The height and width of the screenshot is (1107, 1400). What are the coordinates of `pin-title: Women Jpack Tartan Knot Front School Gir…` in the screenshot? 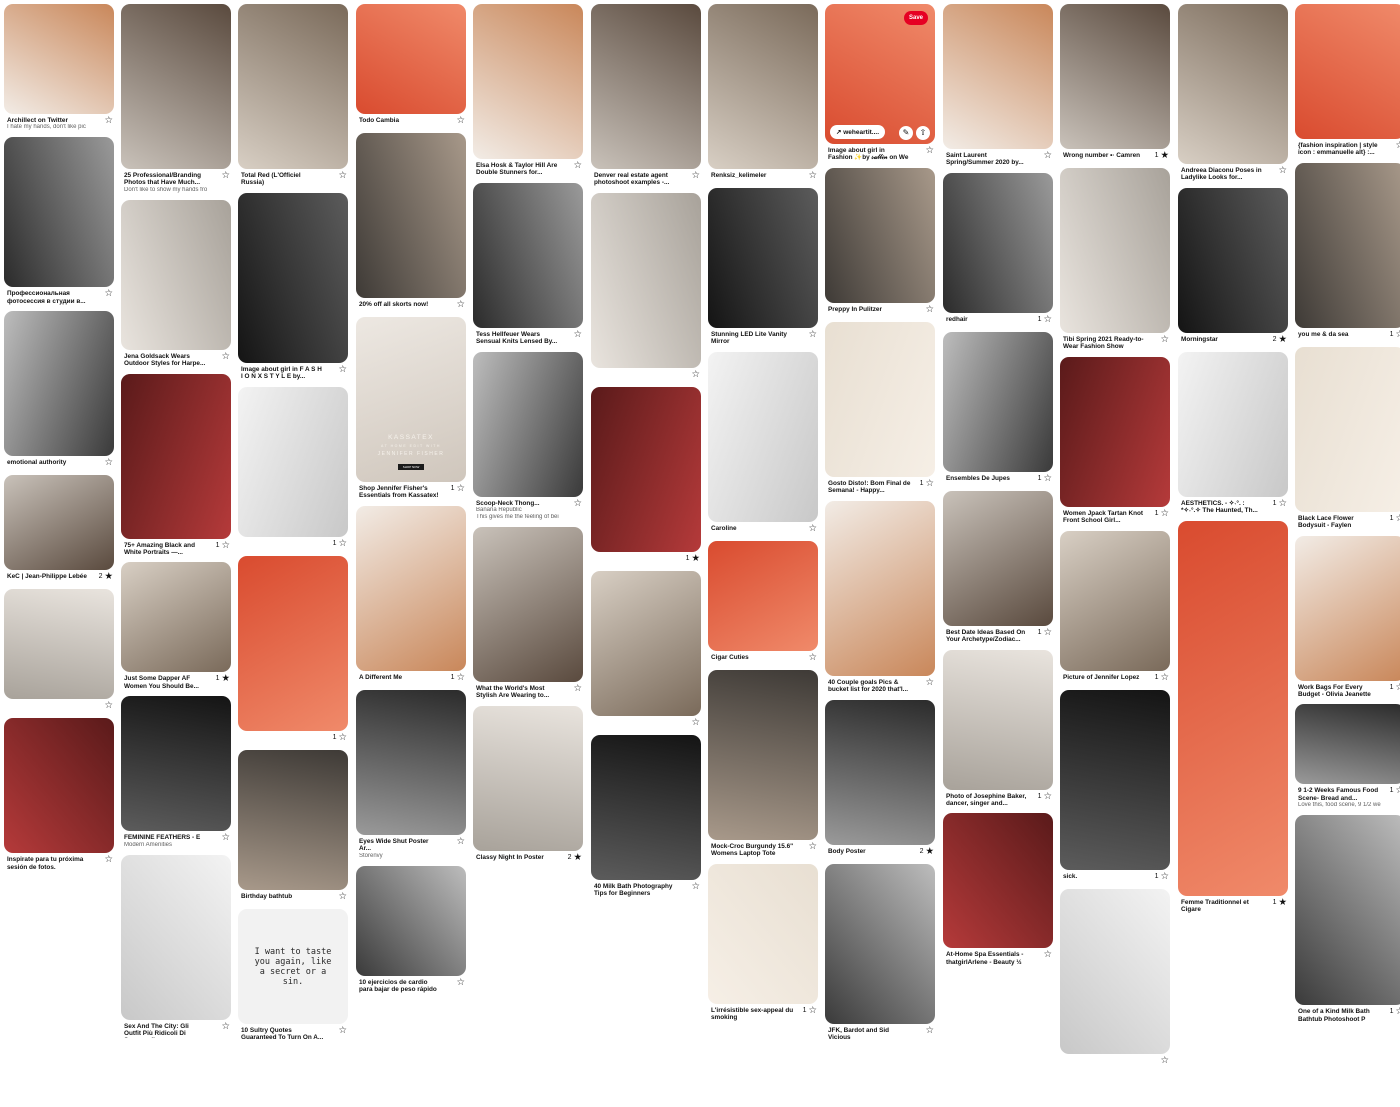 It's located at (1104, 517).